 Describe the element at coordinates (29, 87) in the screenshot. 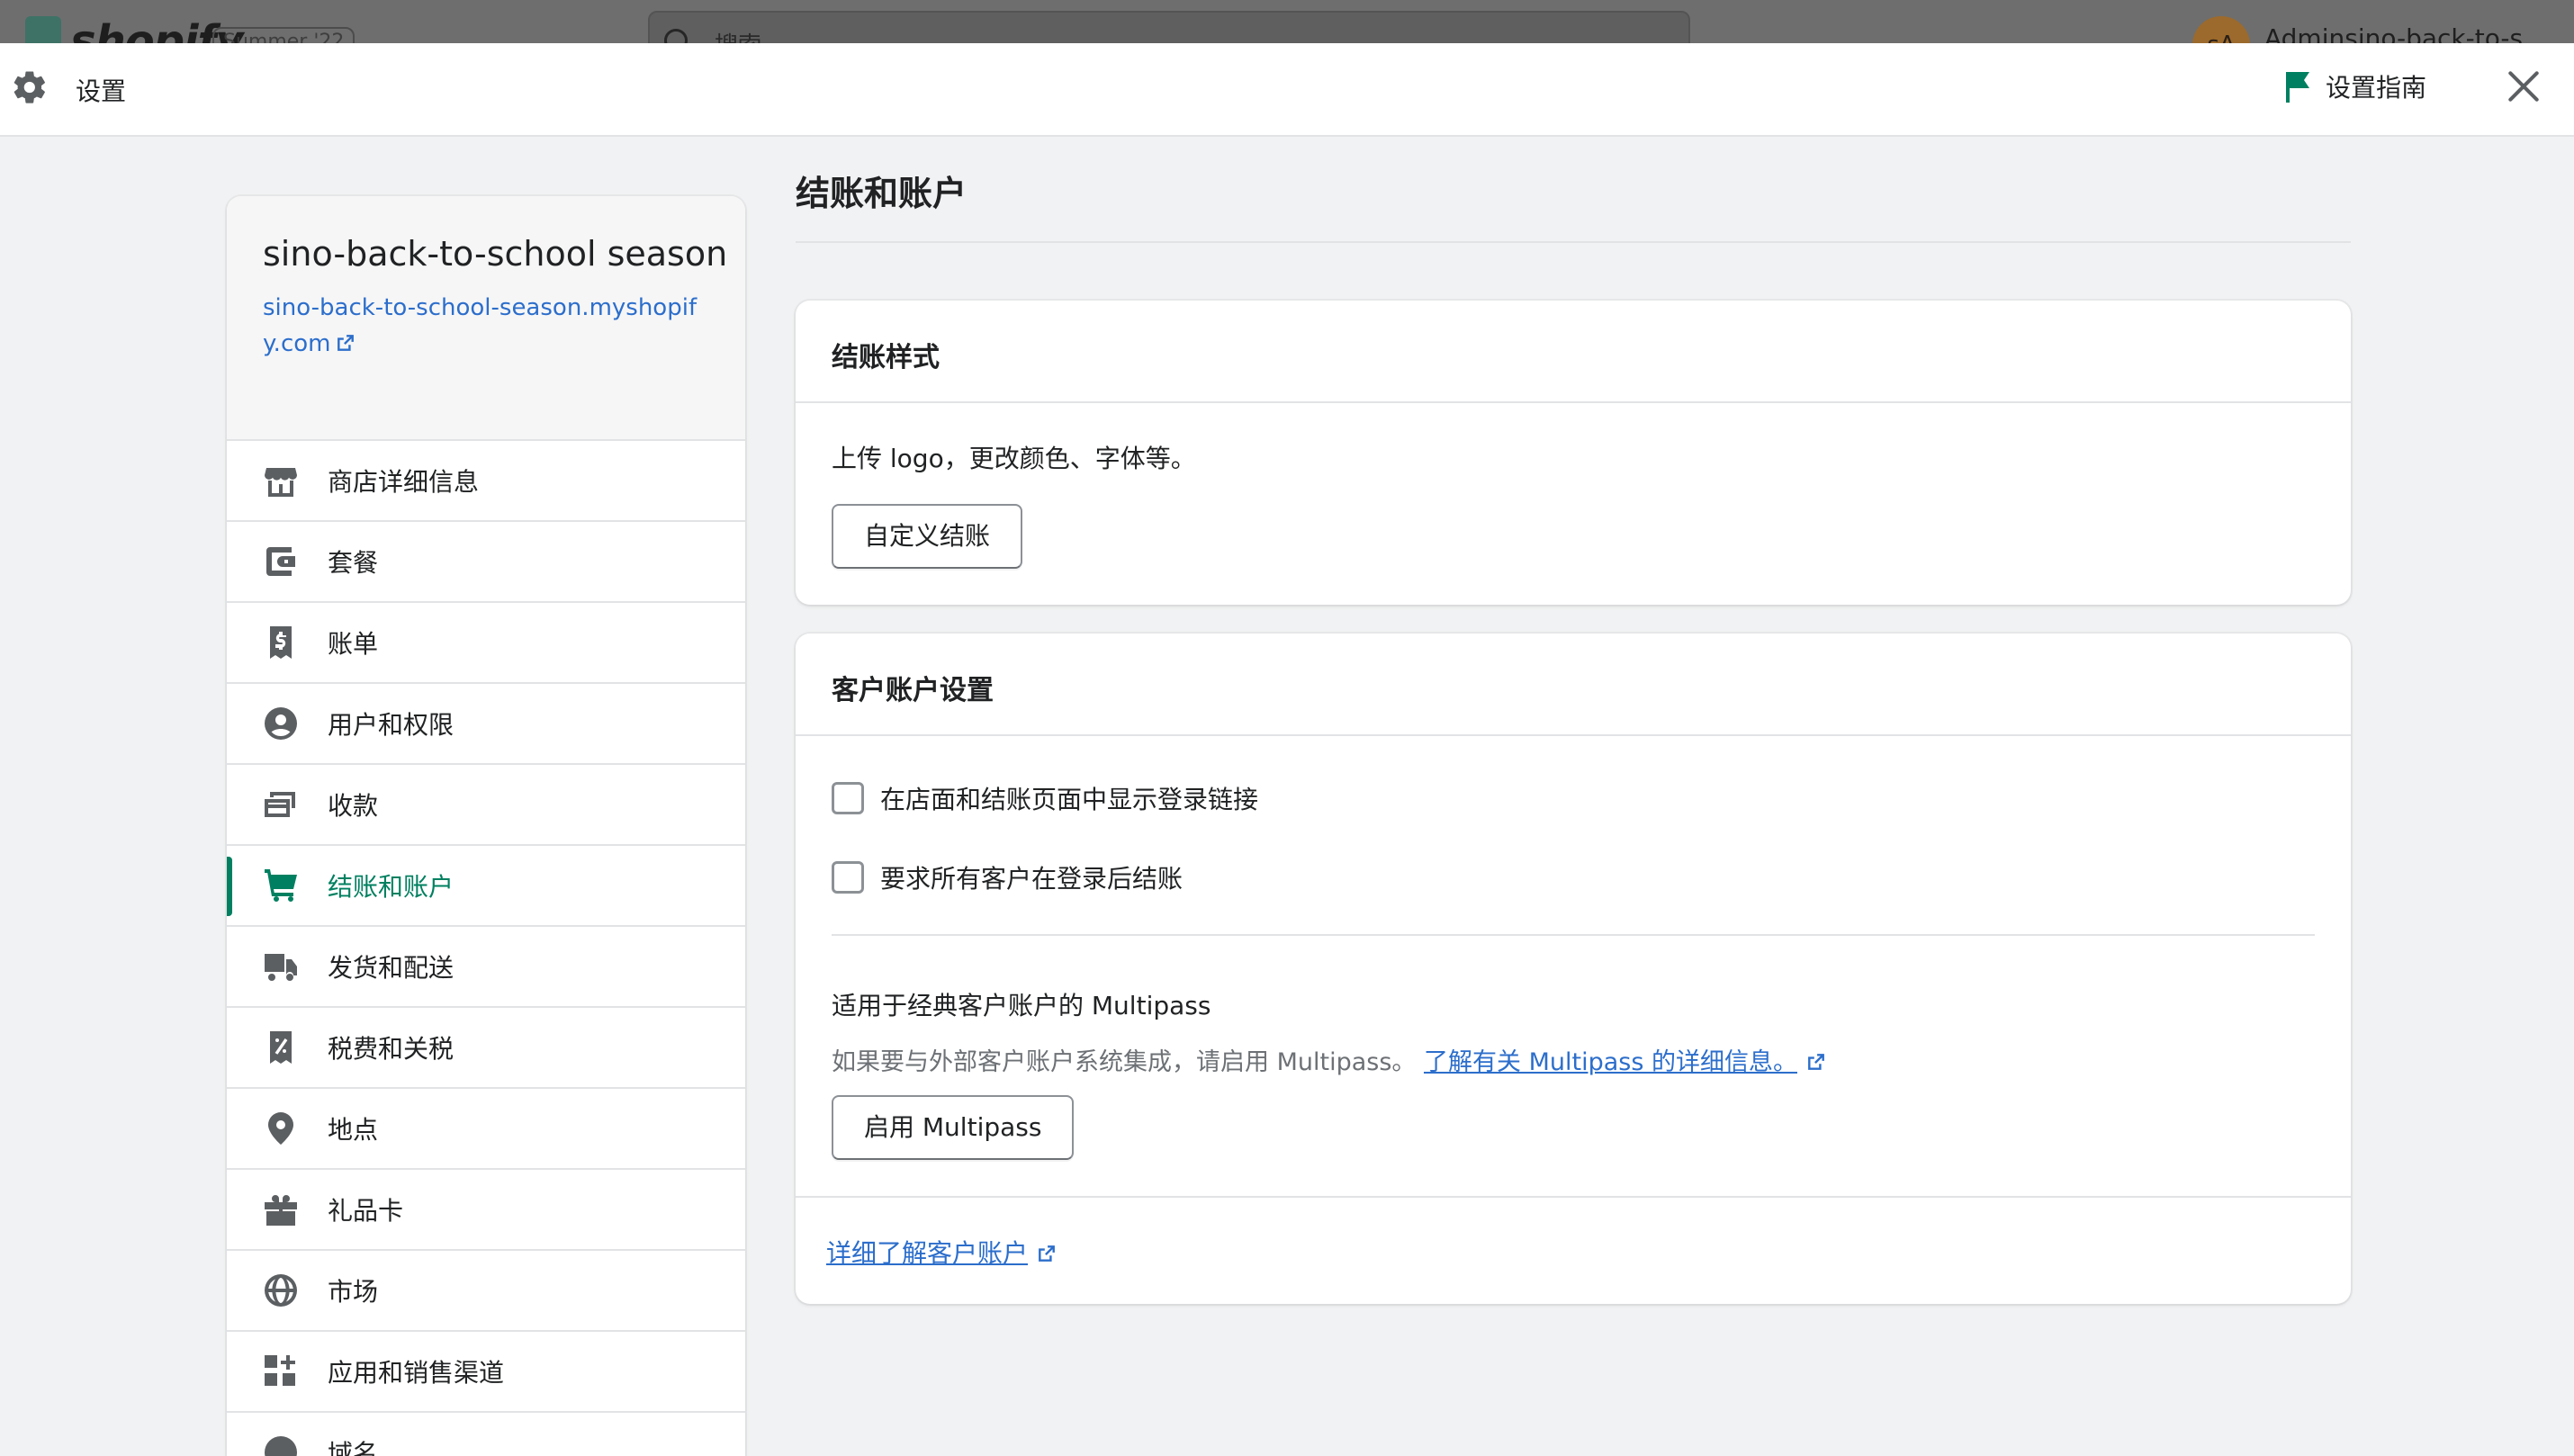

I see `gear-icon` at that location.